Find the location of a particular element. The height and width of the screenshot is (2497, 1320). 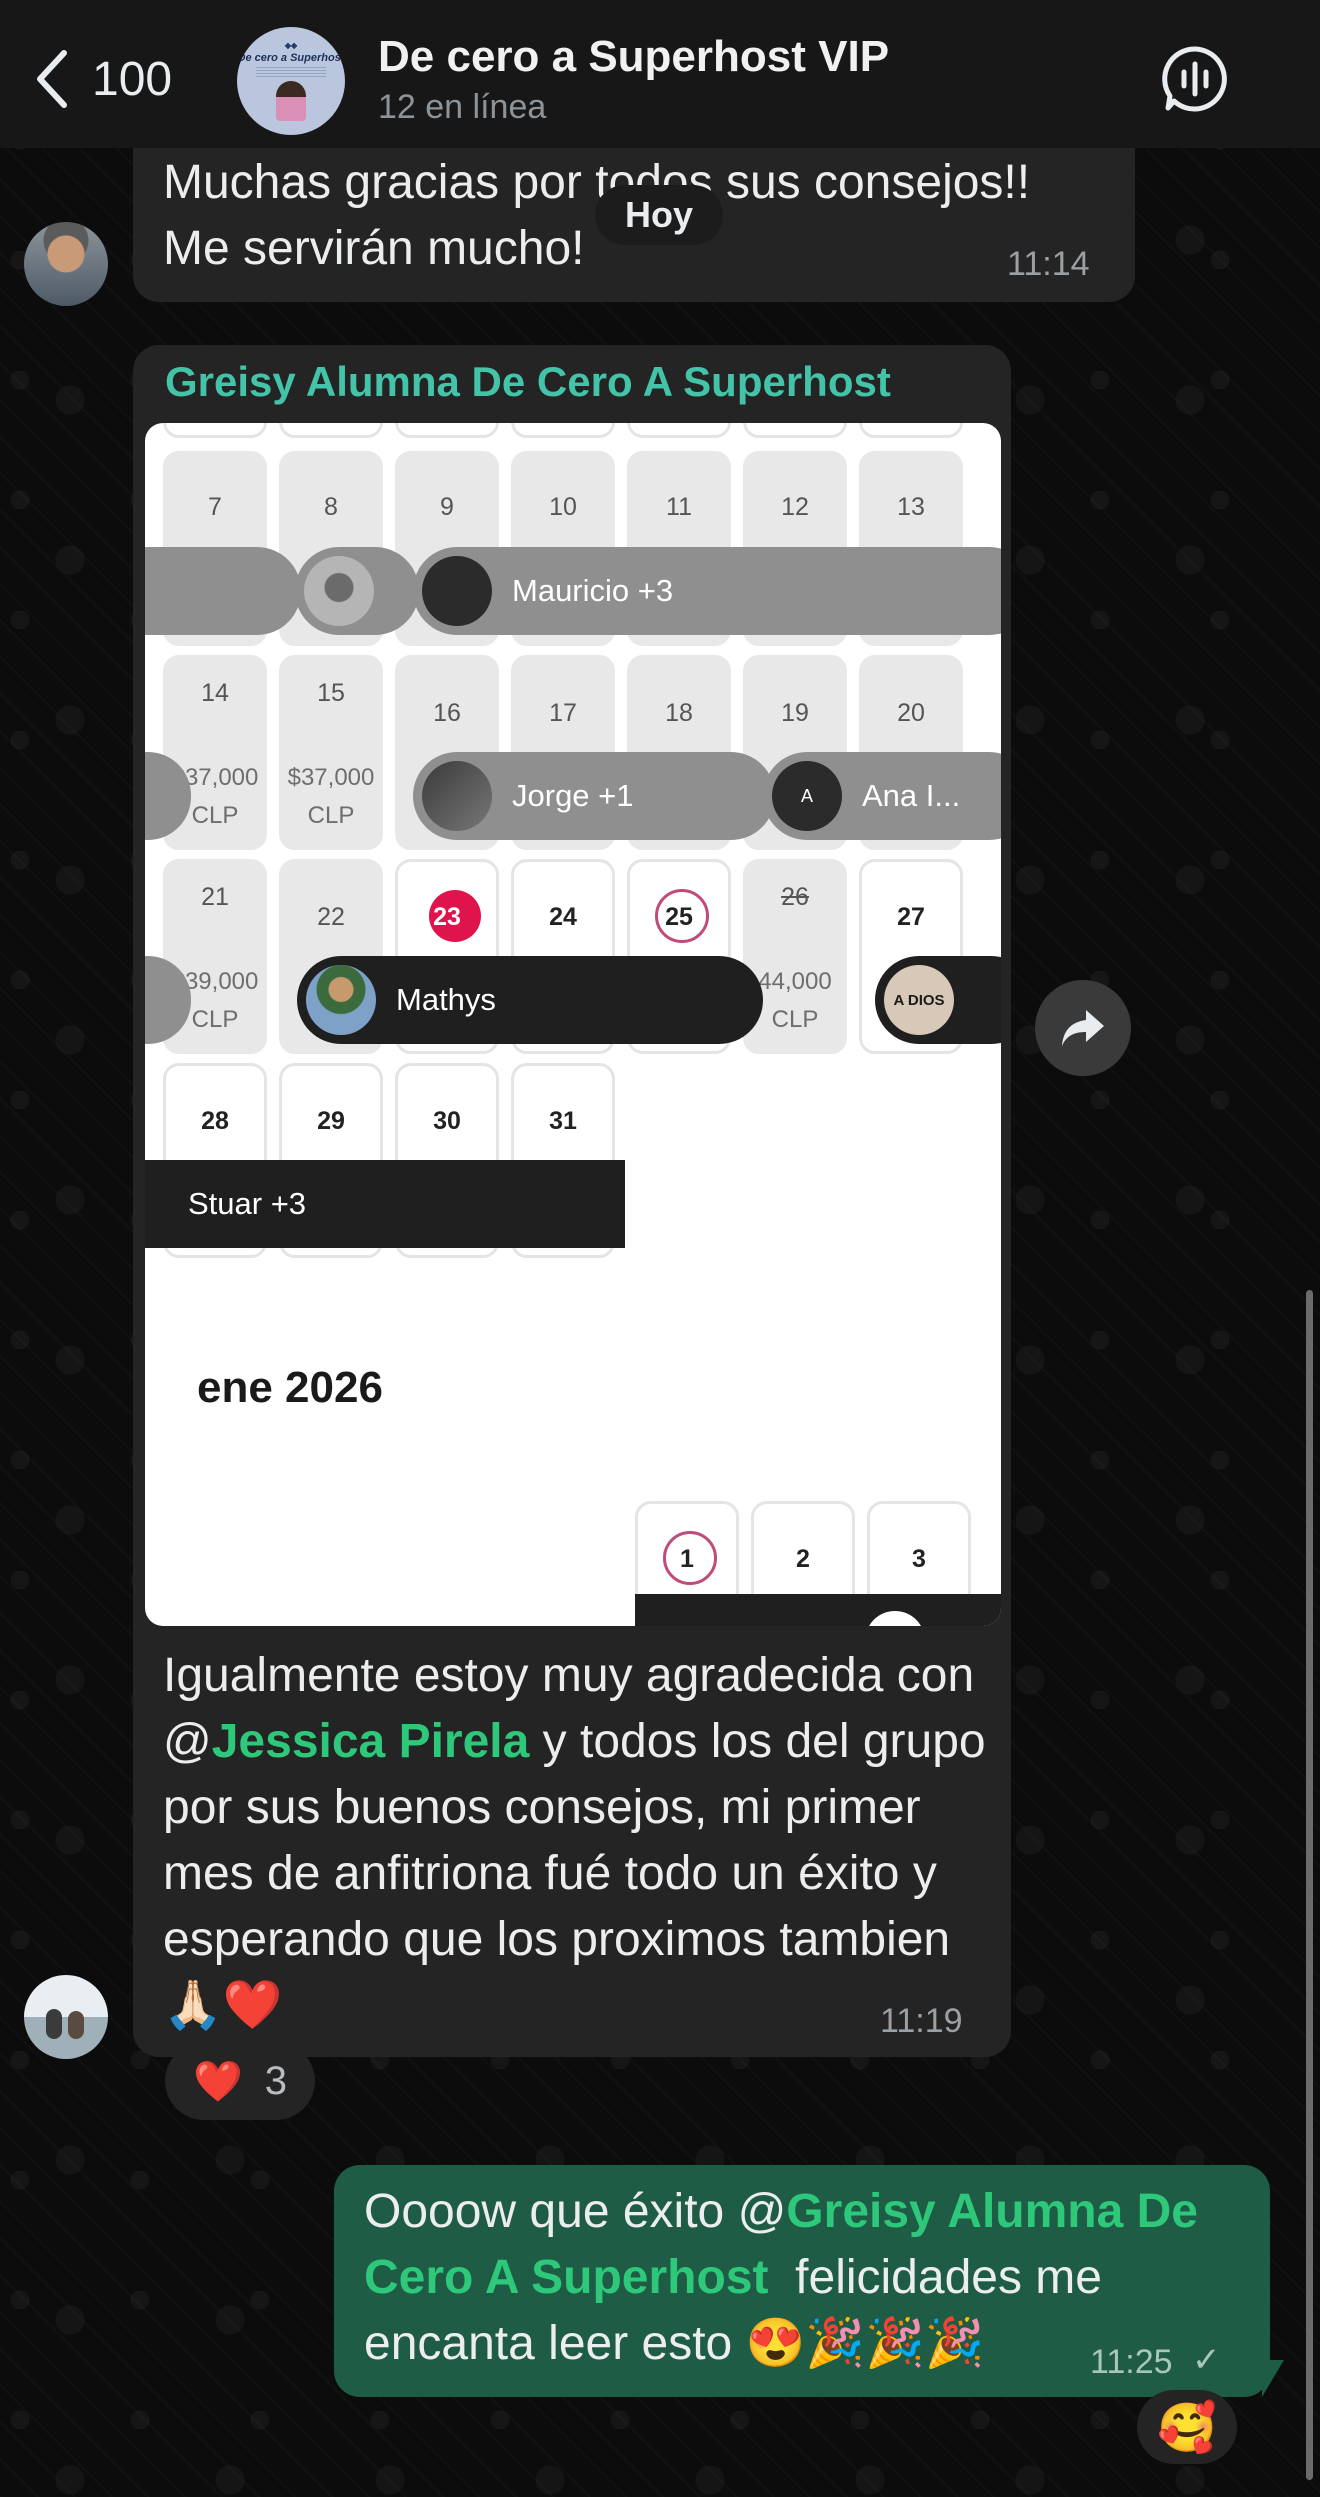

booking-bar: Jorge +1 is located at coordinates (594, 796).